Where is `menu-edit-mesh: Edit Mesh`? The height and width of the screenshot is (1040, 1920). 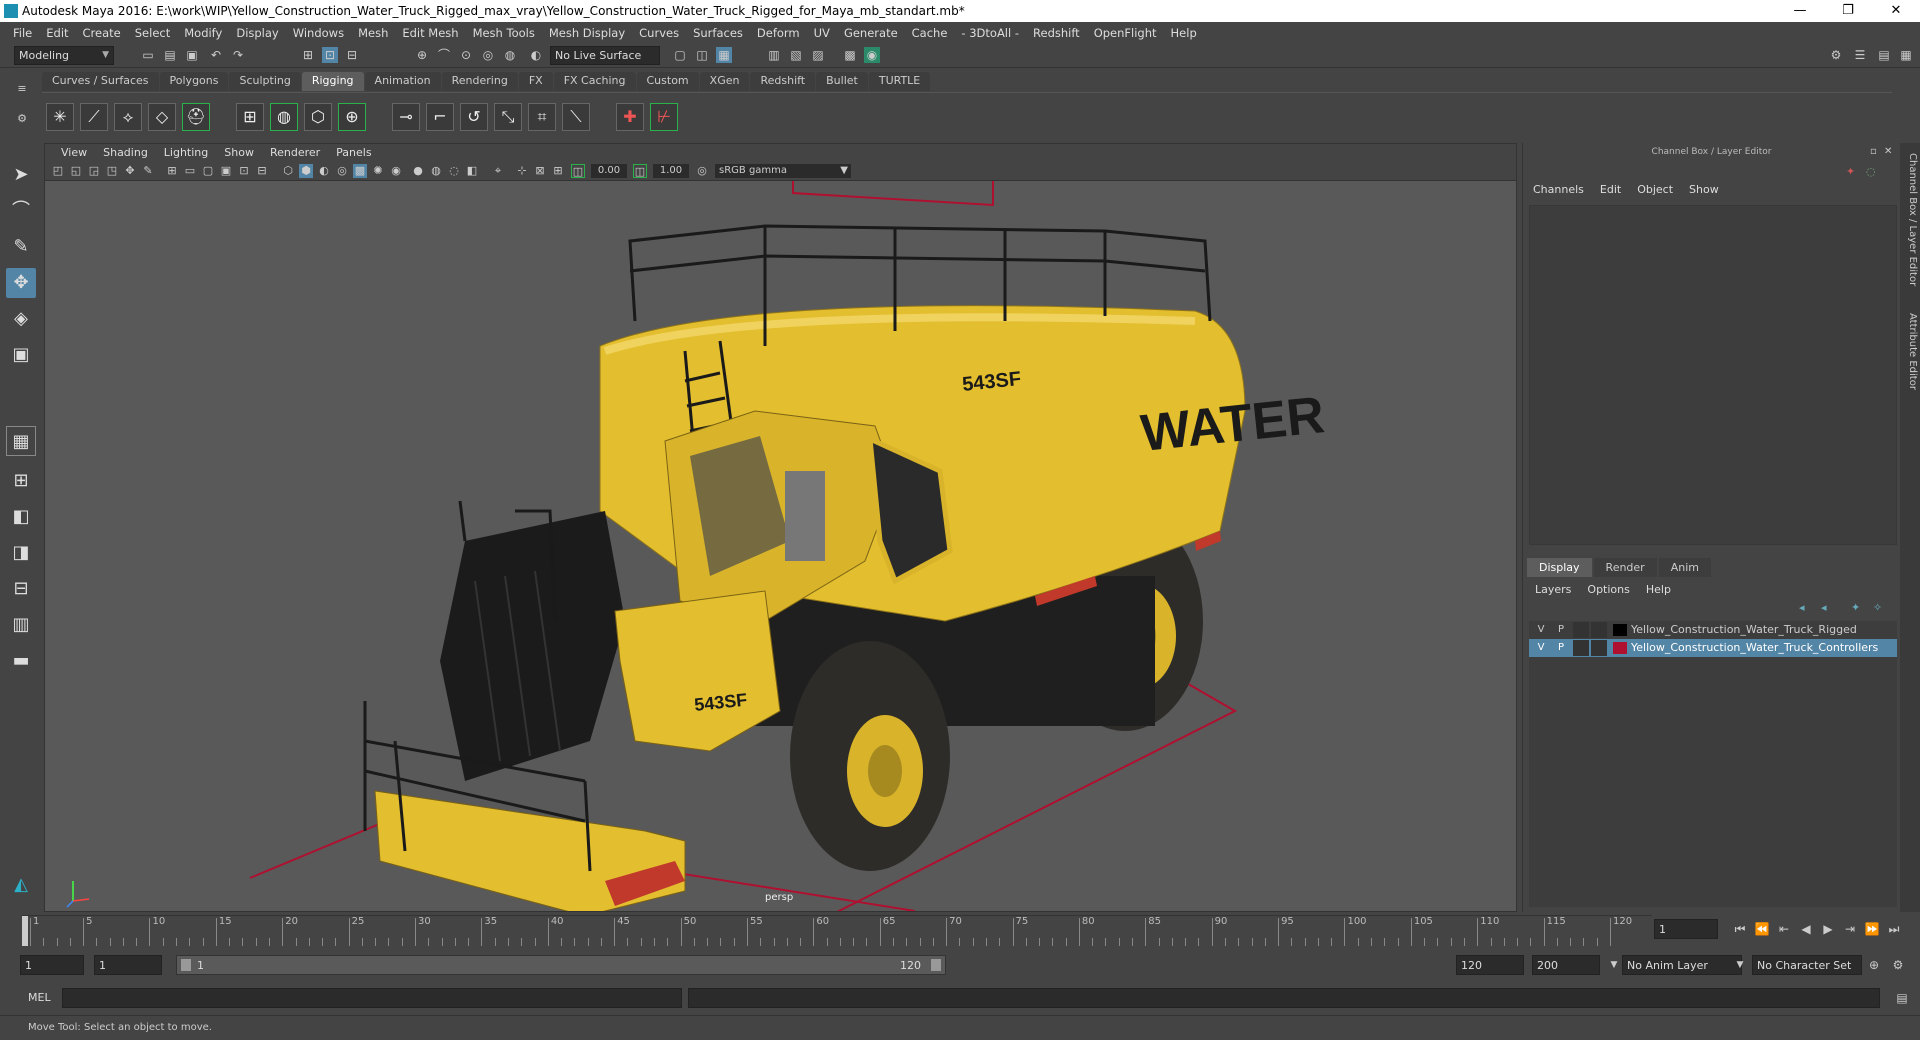 menu-edit-mesh: Edit Mesh is located at coordinates (430, 33).